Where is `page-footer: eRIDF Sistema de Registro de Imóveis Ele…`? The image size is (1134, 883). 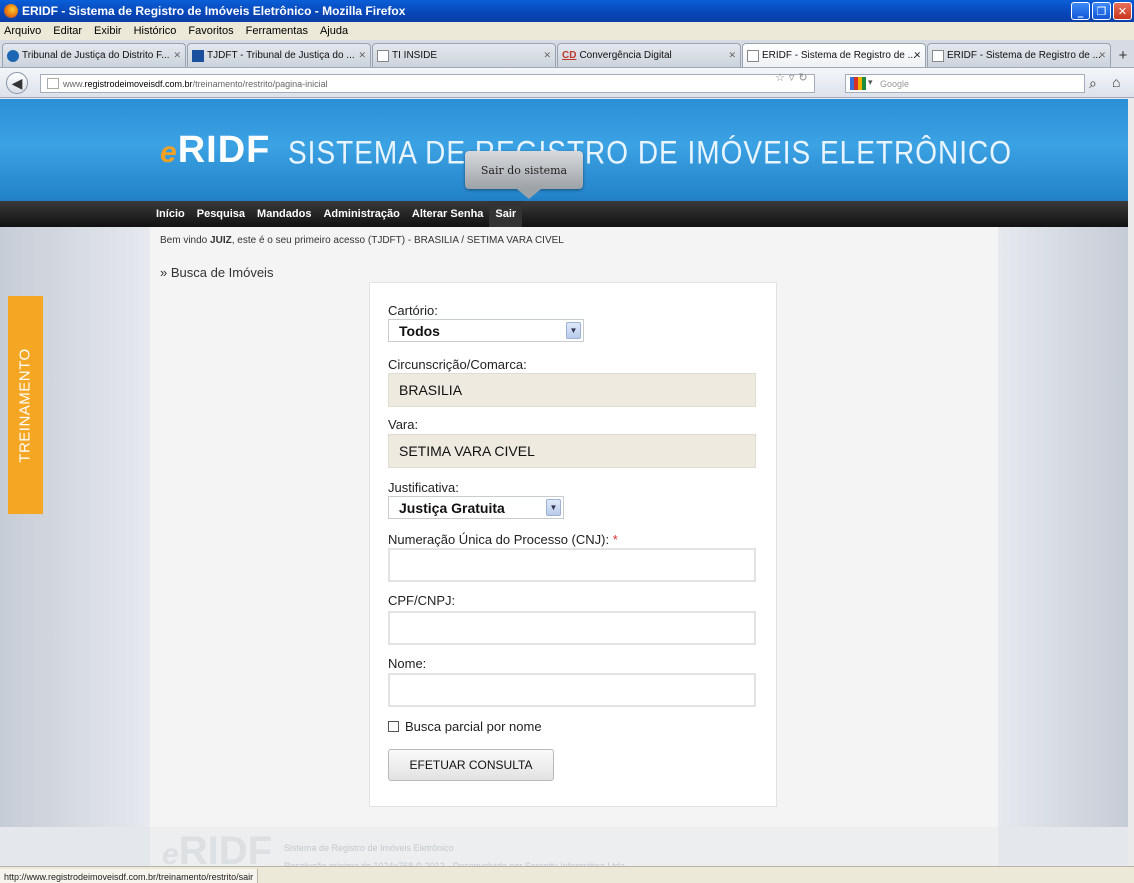
page-footer: eRIDF Sistema de Registro de Imóveis Ele… is located at coordinates (574, 846).